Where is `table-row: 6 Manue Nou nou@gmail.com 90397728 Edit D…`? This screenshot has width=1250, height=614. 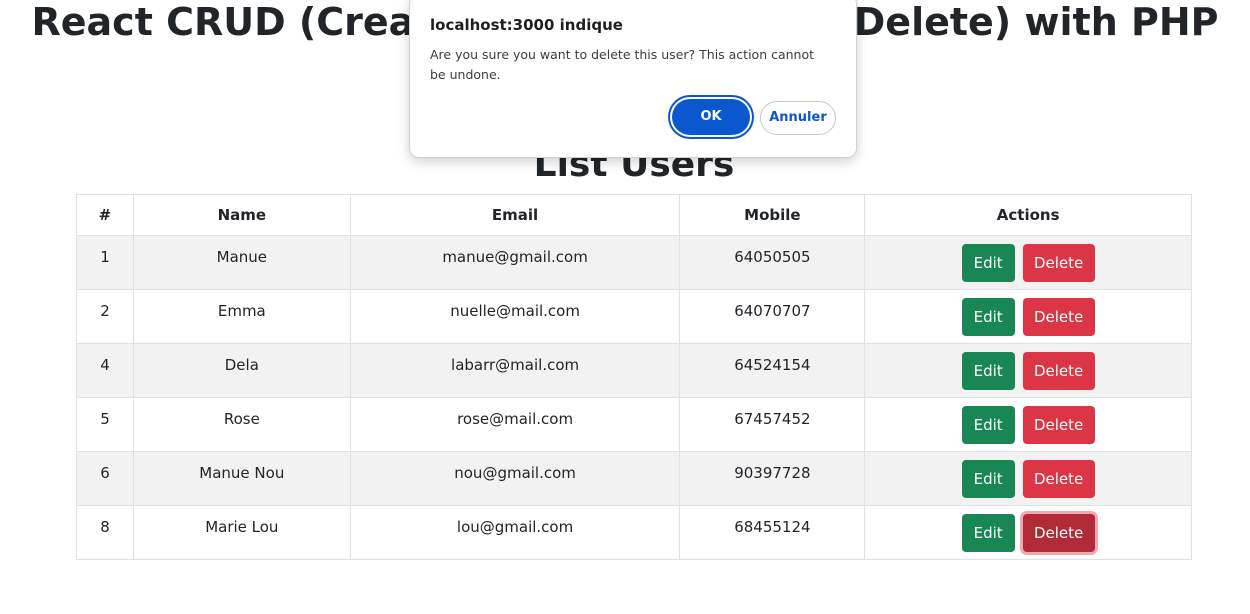
table-row: 6 Manue Nou nou@gmail.com 90397728 Edit D… is located at coordinates (634, 478).